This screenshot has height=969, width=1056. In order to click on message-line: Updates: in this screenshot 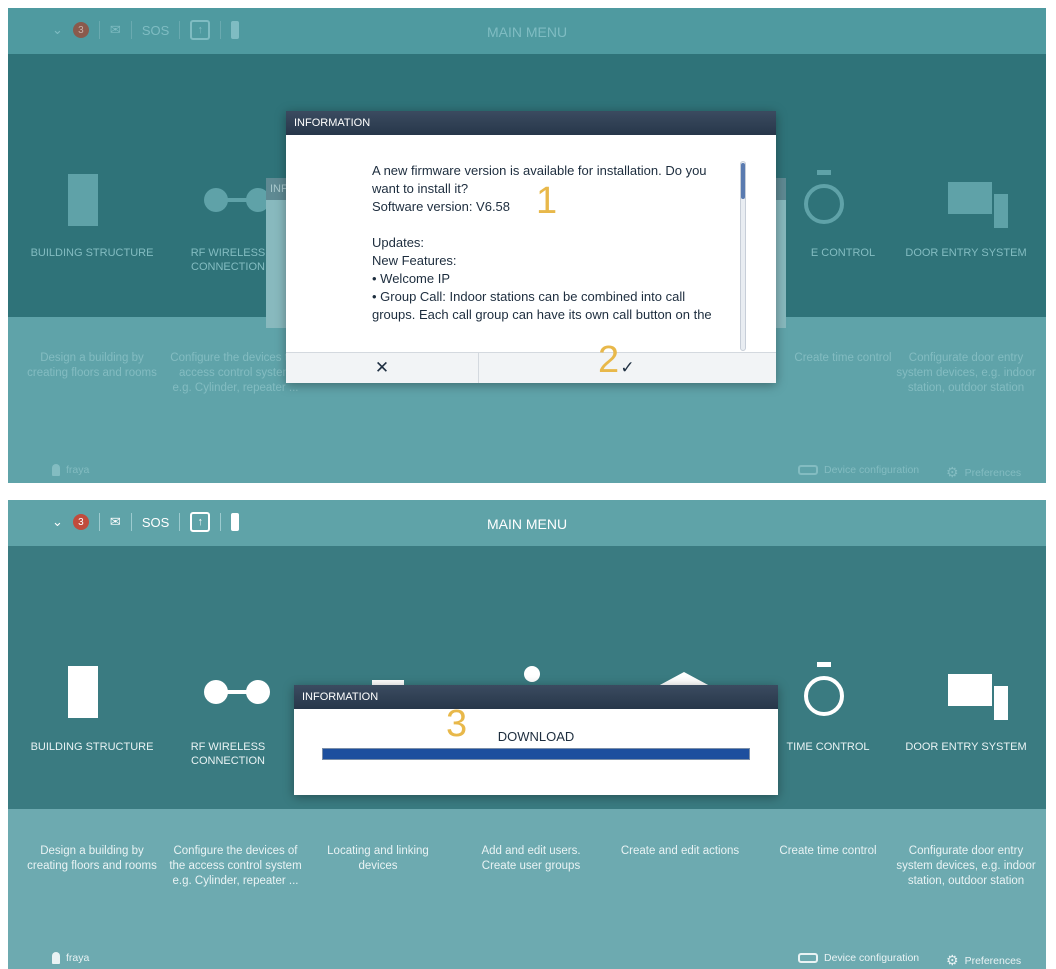, I will do `click(398, 242)`.